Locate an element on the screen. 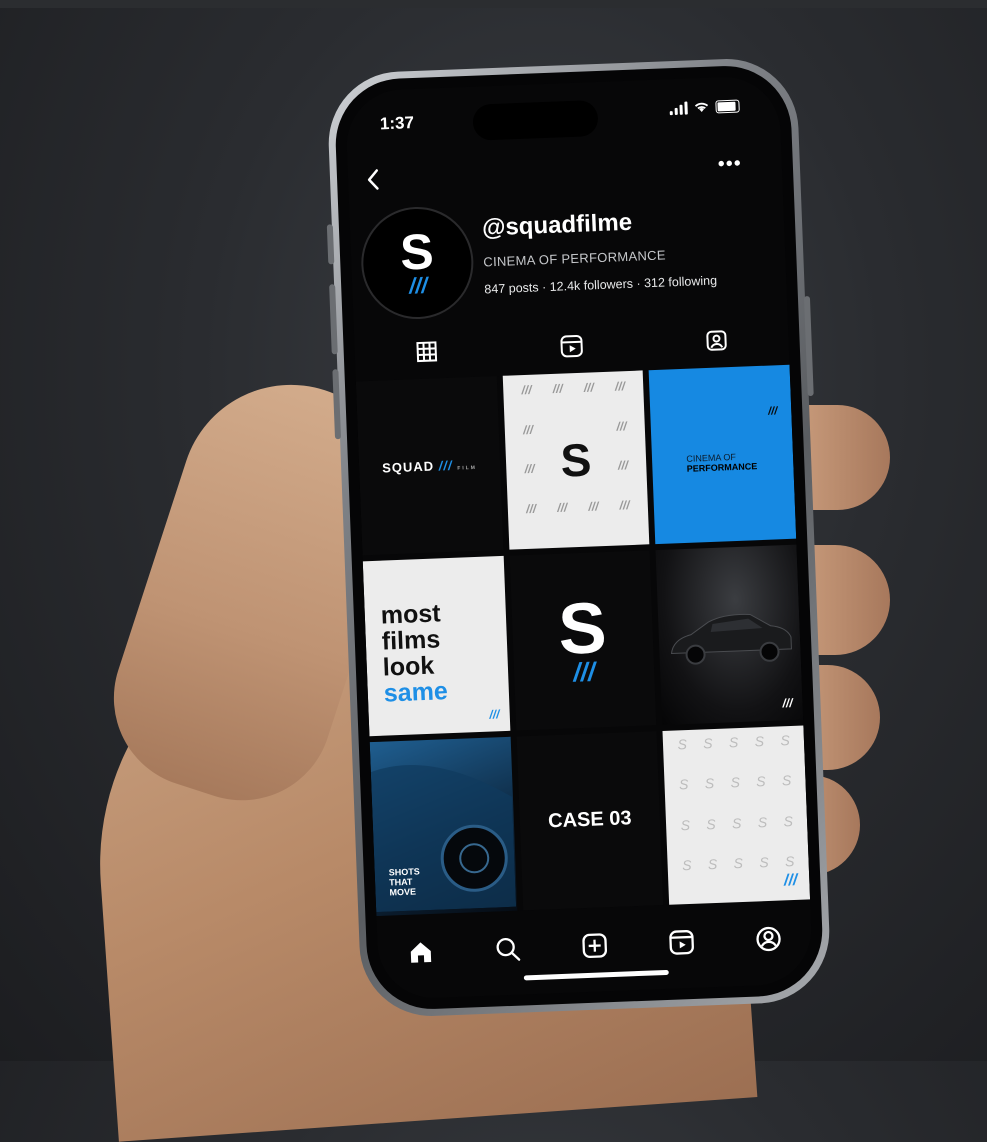 This screenshot has height=1142, width=987. post-most-films: most films look same /// is located at coordinates (436, 646).